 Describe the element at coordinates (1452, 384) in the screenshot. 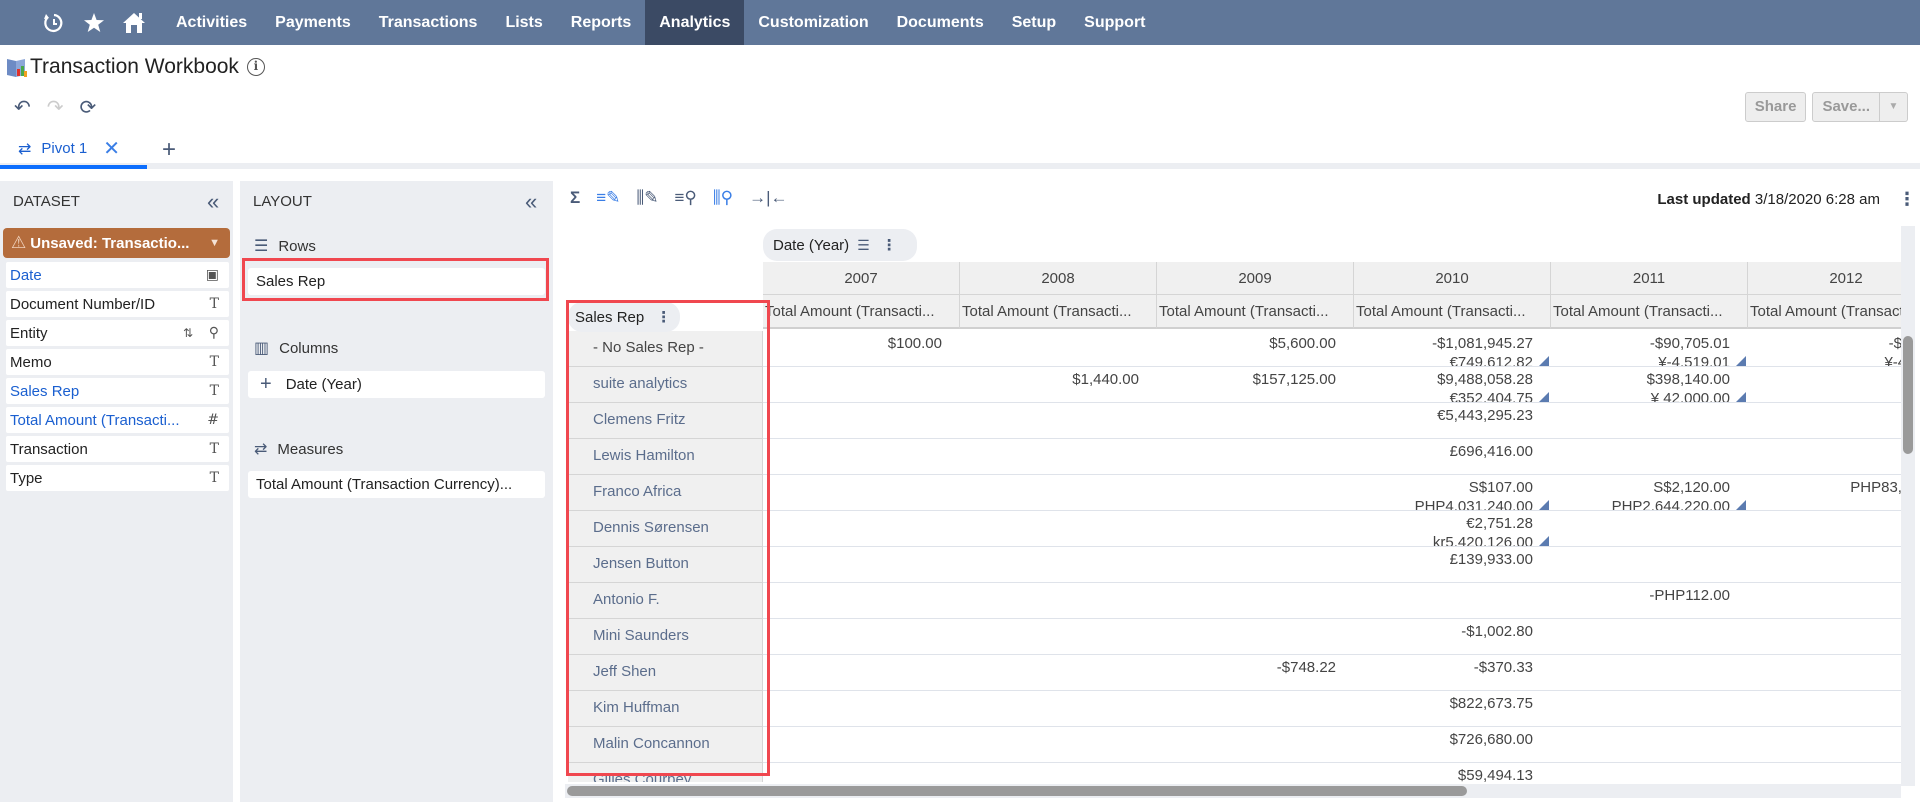

I see `table-cell: $9,488,058.28 €352,404.75` at that location.